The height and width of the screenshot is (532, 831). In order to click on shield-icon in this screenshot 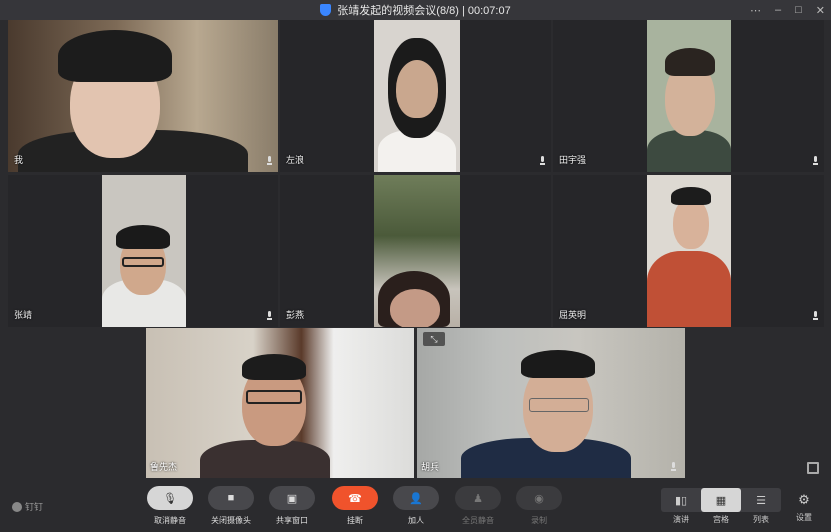, I will do `click(326, 10)`.